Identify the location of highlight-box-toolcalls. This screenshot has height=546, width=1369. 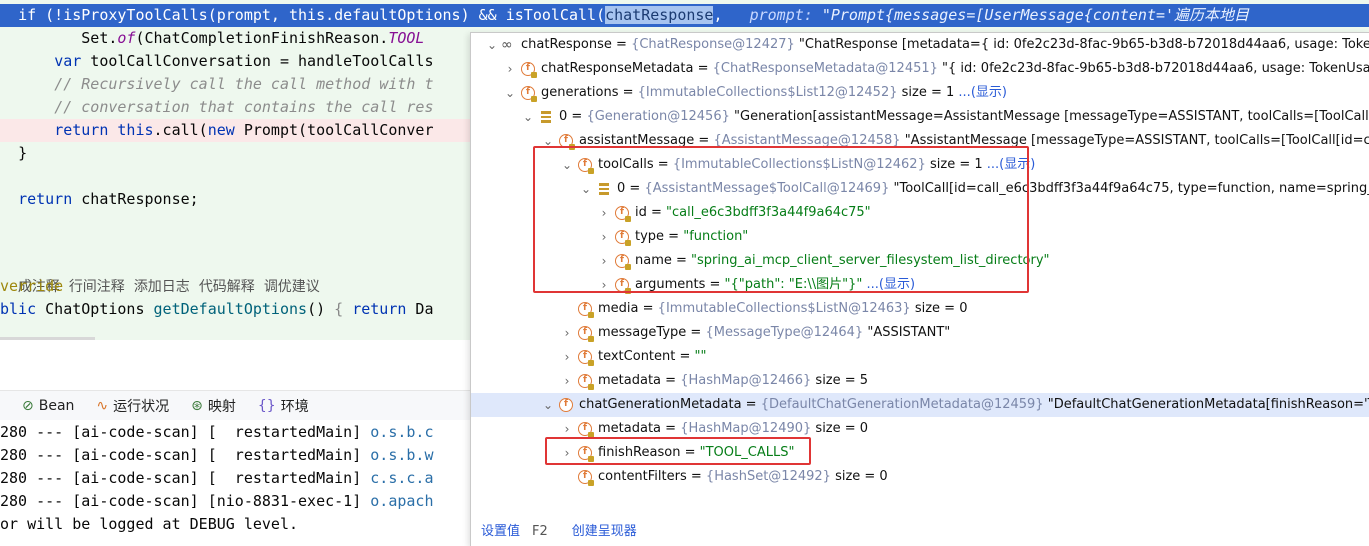
(781, 219).